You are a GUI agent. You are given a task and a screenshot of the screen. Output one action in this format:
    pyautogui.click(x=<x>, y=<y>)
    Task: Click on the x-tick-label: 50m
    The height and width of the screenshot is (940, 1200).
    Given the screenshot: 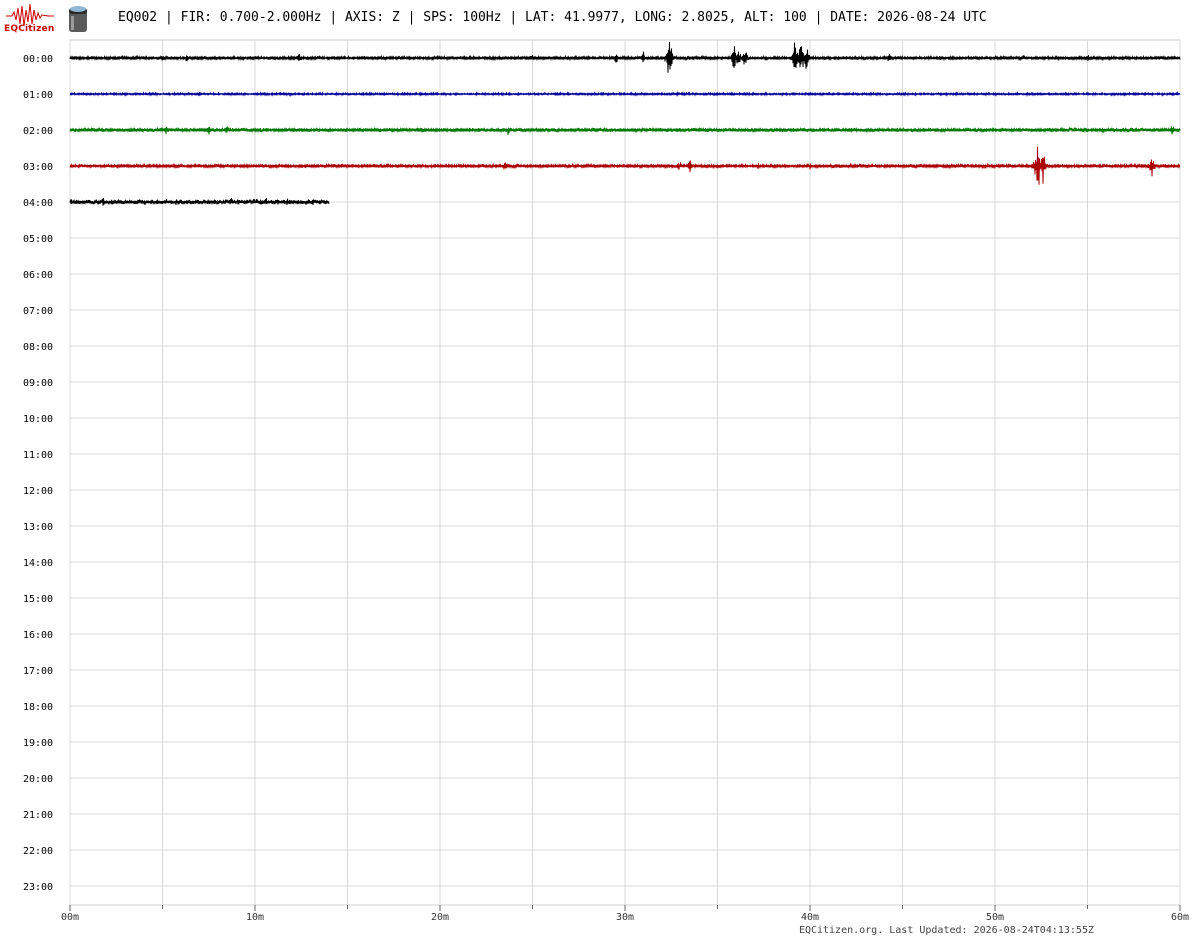 What is the action you would take?
    pyautogui.click(x=995, y=917)
    